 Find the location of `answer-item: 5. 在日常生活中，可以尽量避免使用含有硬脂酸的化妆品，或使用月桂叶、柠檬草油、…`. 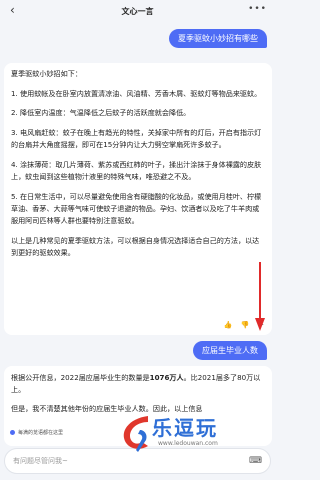

answer-item: 5. 在日常生活中，可以尽量避免使用含有硬脂酸的化妆品，或使用月桂叶、柠檬草油、… is located at coordinates (136, 208).